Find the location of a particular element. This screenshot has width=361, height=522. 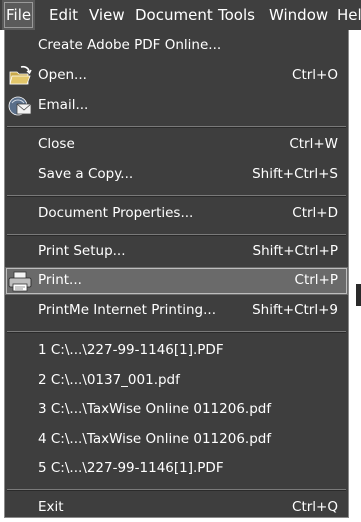

menu-file: File is located at coordinates (19, 15).